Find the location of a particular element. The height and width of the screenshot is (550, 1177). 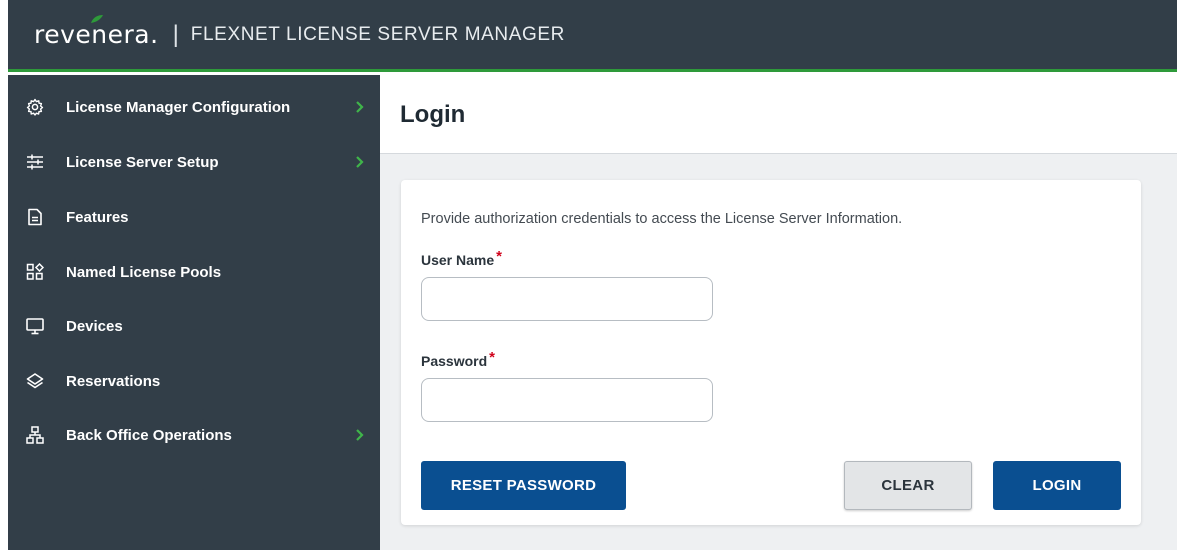

sidebar-item-back-office-operations: Back Office Operations is located at coordinates (194, 436).